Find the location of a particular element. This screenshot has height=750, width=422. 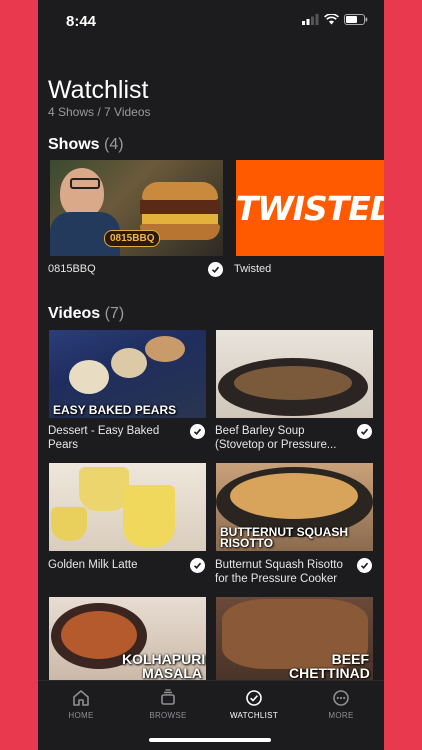

home-icon is located at coordinates (81, 698).